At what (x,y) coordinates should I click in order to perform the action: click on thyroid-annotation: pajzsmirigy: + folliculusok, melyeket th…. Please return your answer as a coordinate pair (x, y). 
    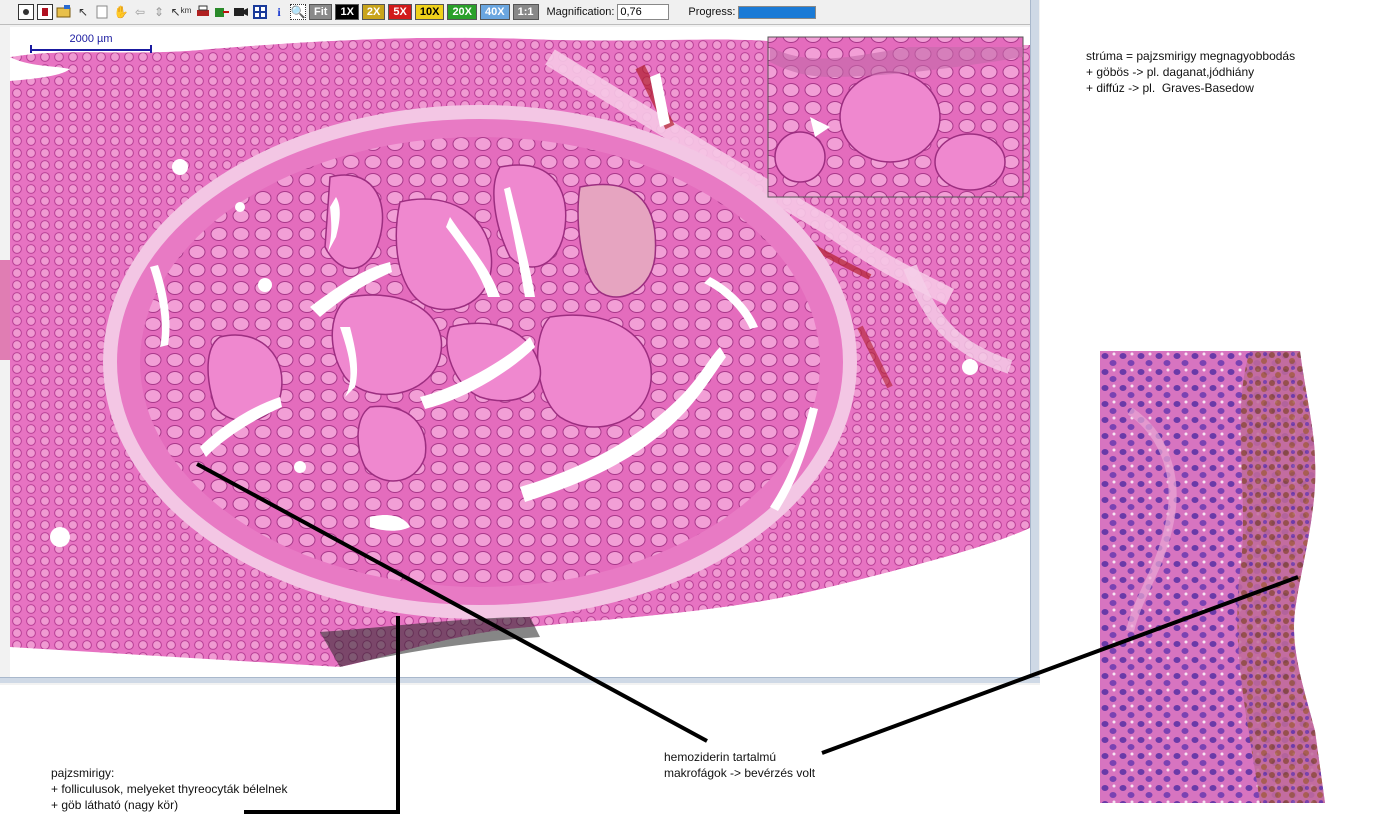
    Looking at the image, I should click on (169, 789).